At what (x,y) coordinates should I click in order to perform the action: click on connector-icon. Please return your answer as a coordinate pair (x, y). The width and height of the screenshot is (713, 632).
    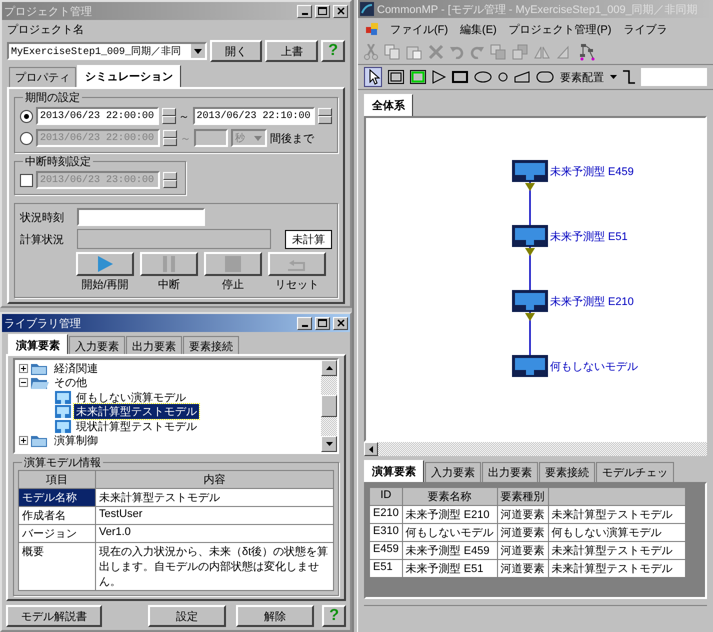
    Looking at the image, I should click on (629, 77).